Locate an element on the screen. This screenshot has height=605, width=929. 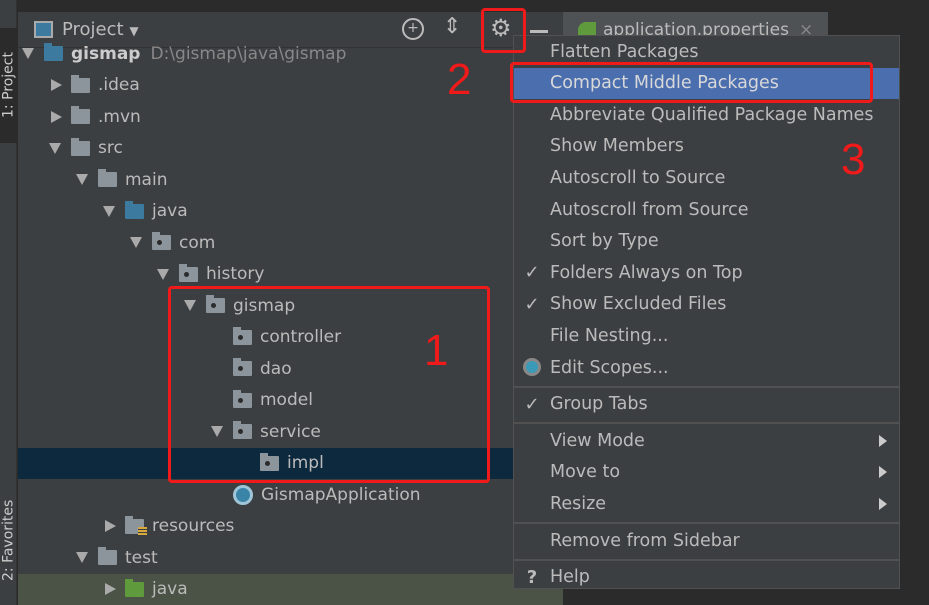
tab-label: 2: Favorites is located at coordinates (8, 540).